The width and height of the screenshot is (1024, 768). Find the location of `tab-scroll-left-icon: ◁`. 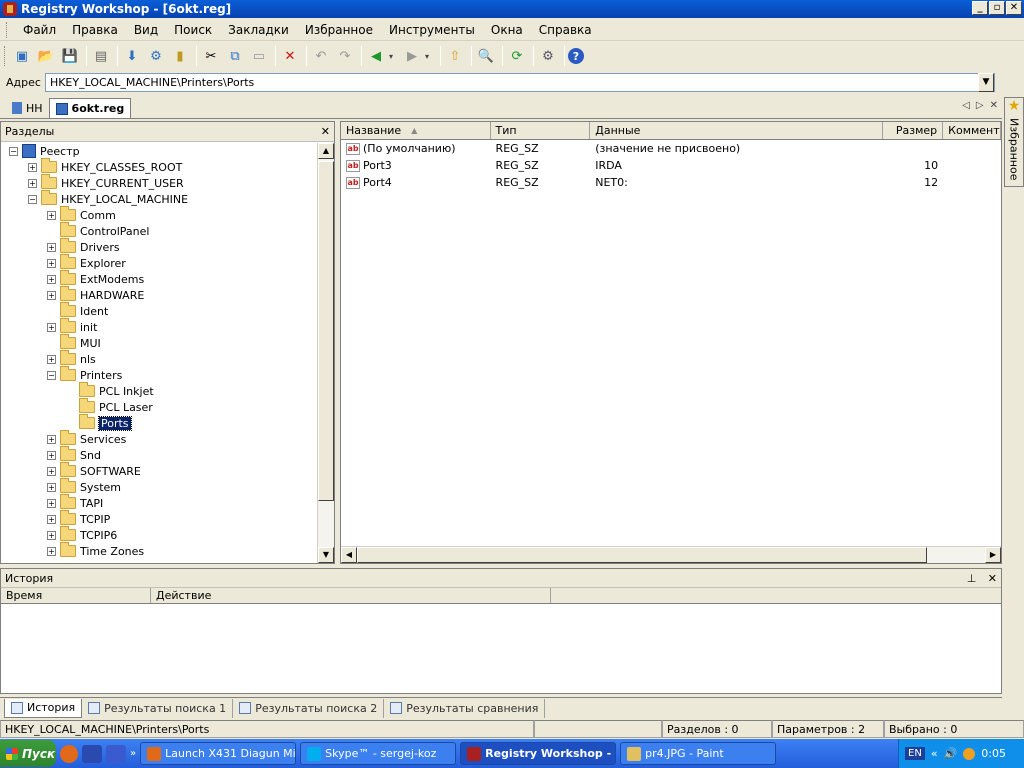

tab-scroll-left-icon: ◁ is located at coordinates (966, 105).